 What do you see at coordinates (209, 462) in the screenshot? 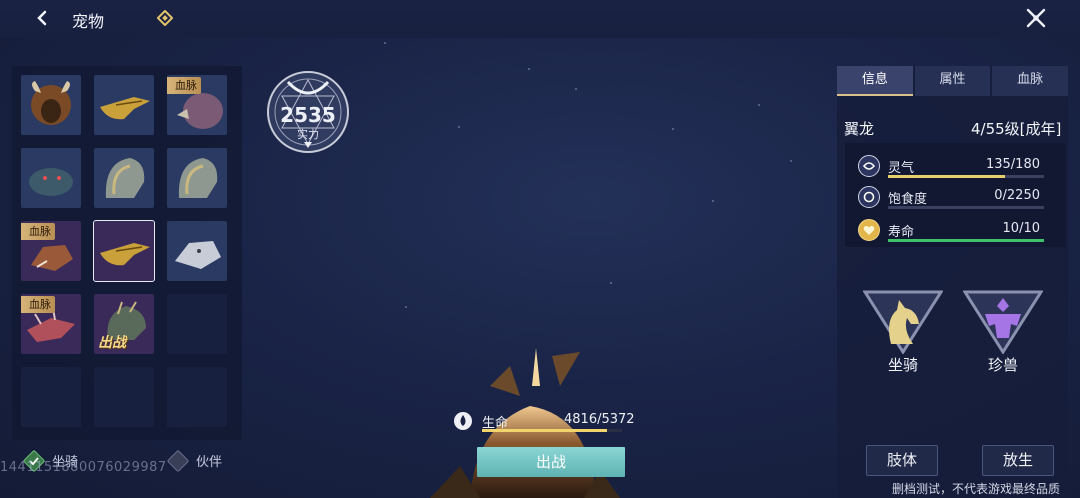
I see `partner-filter-label: 伙伴` at bounding box center [209, 462].